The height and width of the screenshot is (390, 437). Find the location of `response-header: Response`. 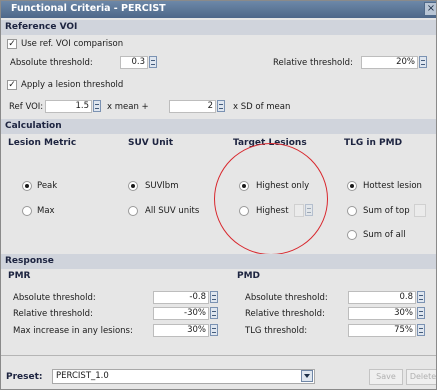

response-header: Response is located at coordinates (218, 261).